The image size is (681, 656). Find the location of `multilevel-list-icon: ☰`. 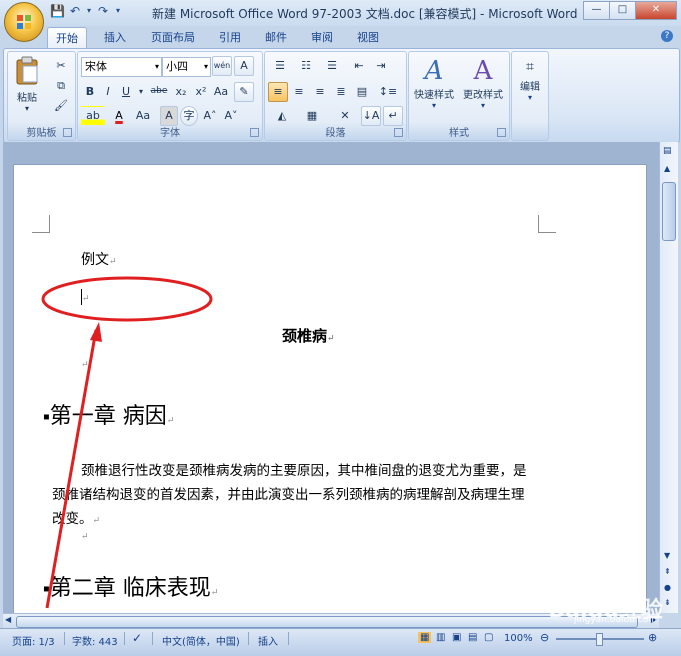

multilevel-list-icon: ☰ is located at coordinates (332, 66).